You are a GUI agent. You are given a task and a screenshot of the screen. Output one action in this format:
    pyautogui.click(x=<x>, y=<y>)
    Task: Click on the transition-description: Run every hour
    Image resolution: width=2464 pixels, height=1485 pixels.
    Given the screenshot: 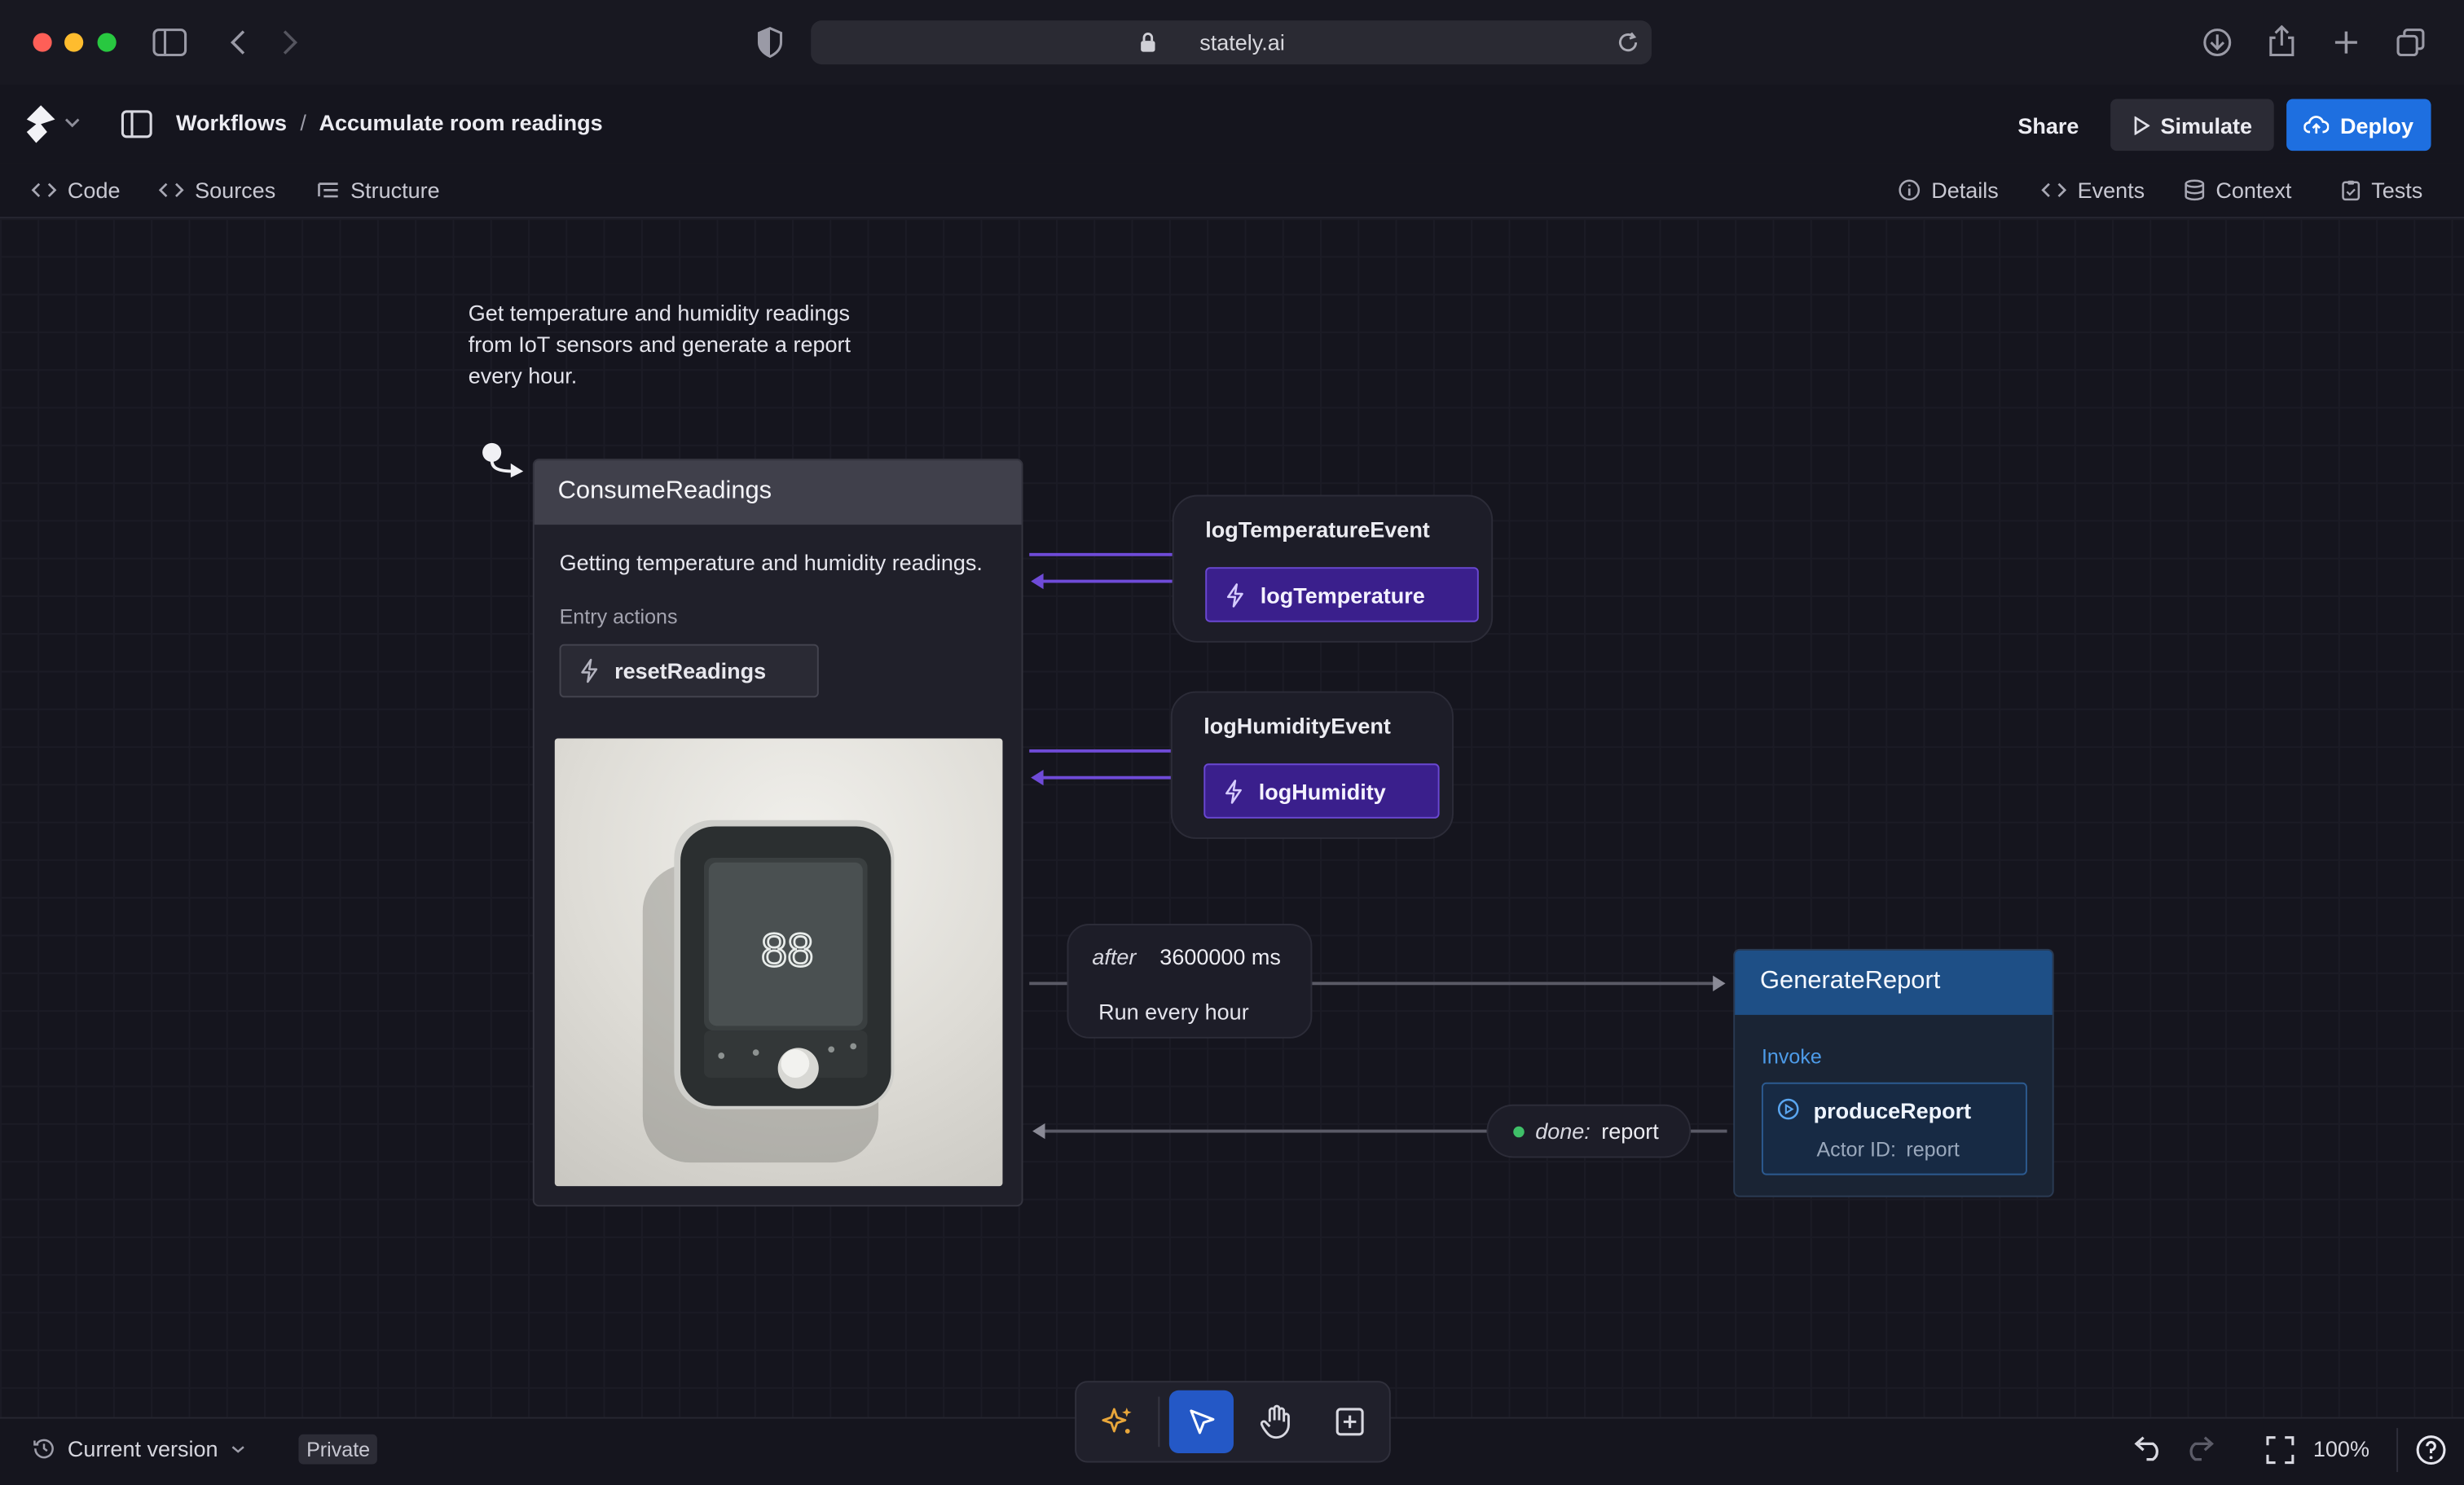 What is the action you would take?
    pyautogui.click(x=1173, y=1012)
    